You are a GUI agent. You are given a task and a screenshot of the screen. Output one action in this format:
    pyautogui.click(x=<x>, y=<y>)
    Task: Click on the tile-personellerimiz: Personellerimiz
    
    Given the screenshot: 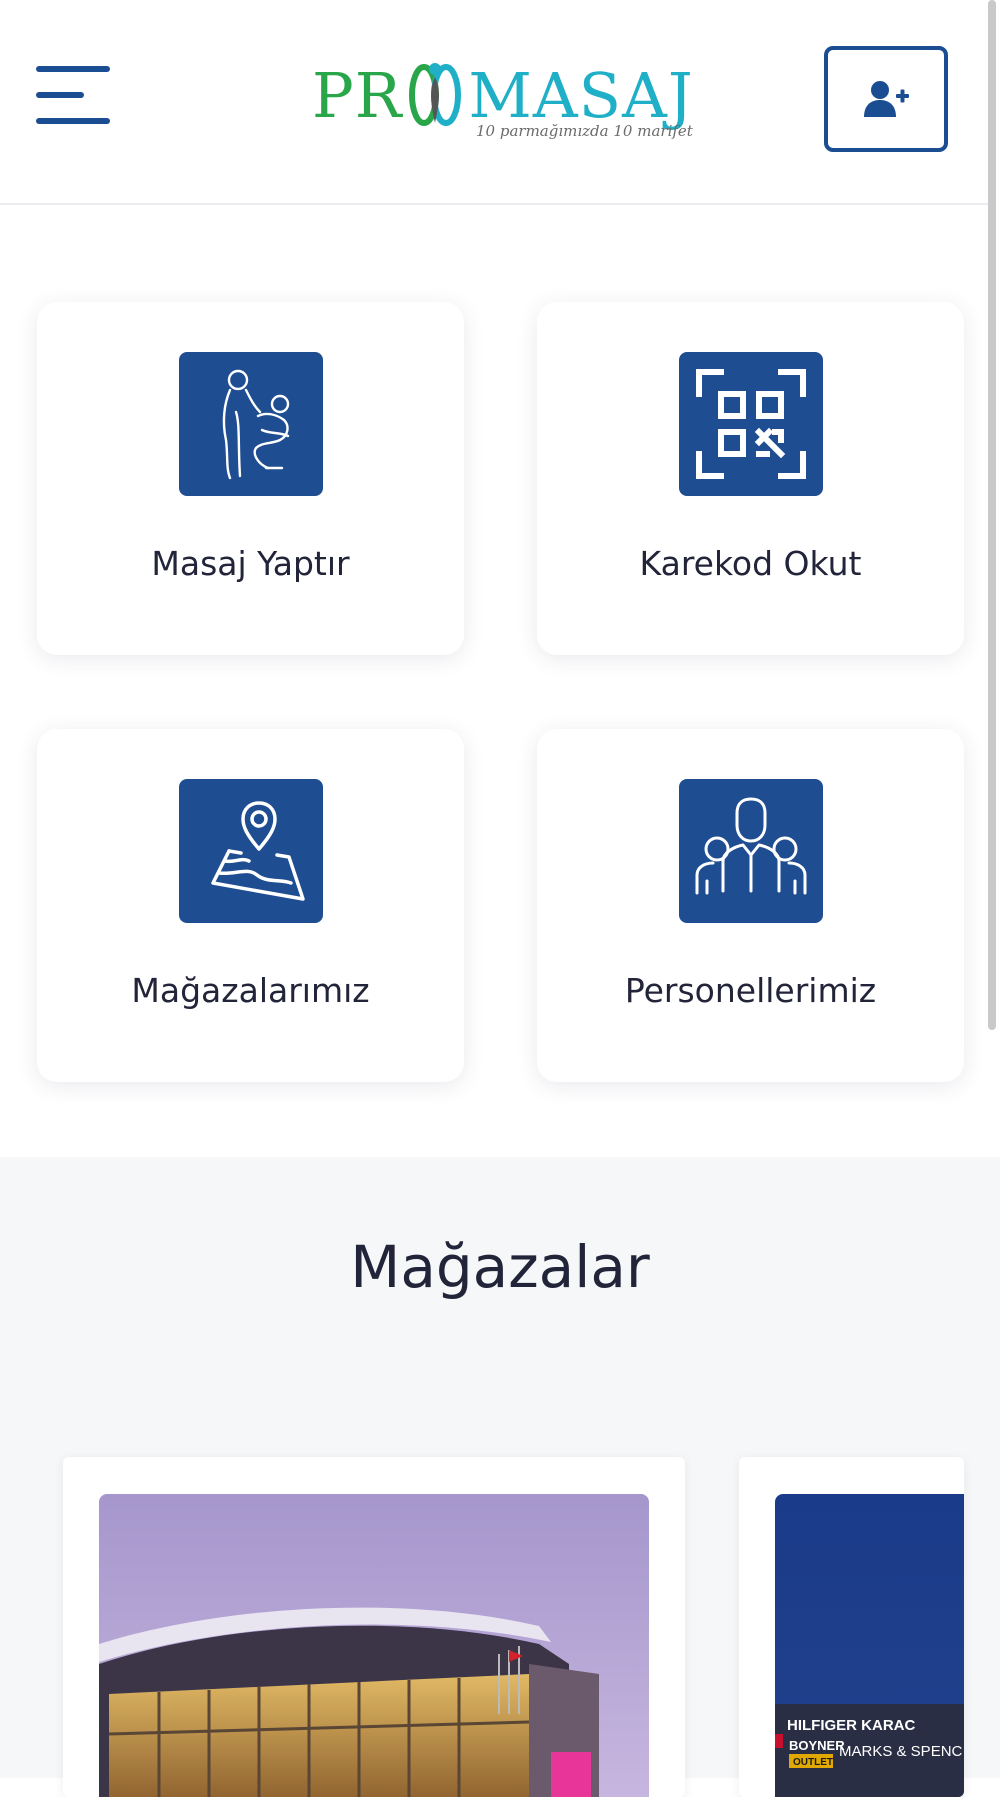 What is the action you would take?
    pyautogui.click(x=750, y=905)
    